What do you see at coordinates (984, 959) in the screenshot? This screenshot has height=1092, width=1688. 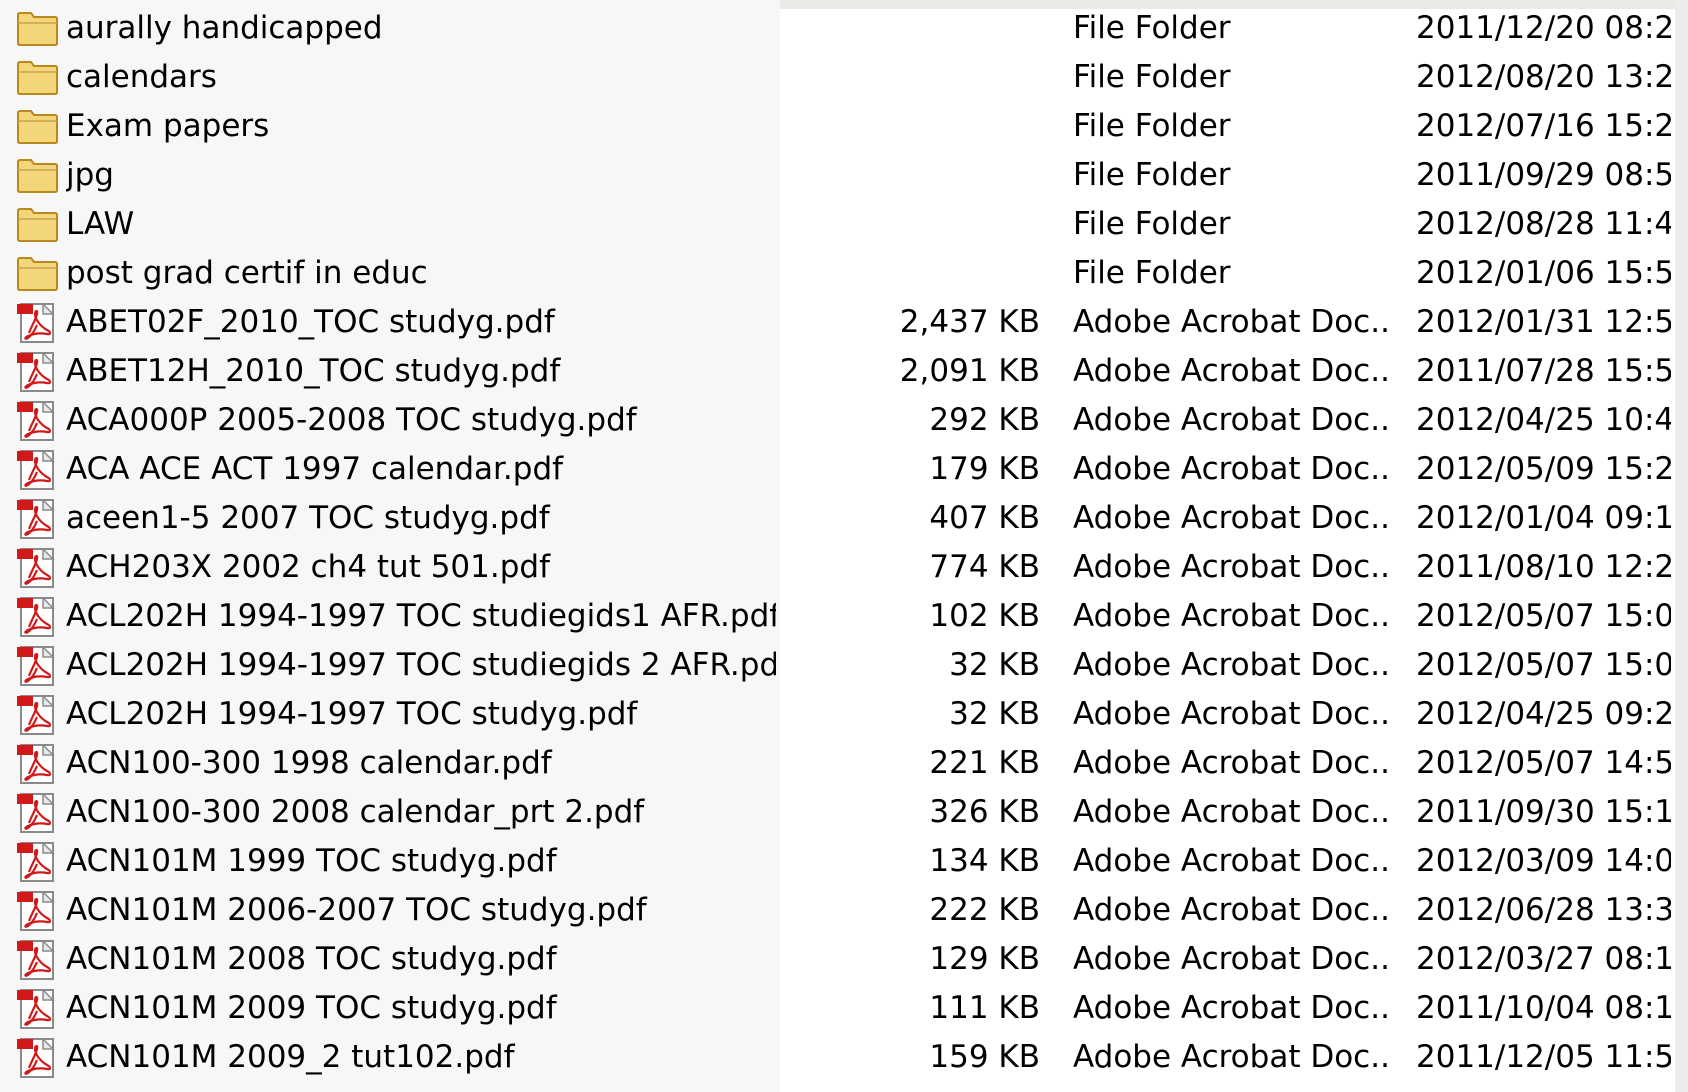 I see `file-size: 129 KB` at bounding box center [984, 959].